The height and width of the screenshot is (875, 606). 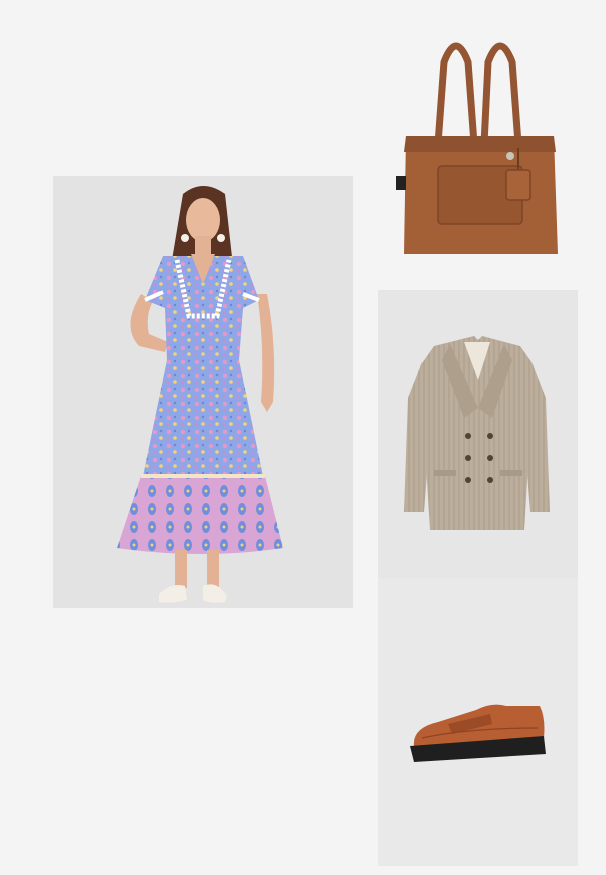 I want to click on loafer-illustration, so click(x=478, y=733).